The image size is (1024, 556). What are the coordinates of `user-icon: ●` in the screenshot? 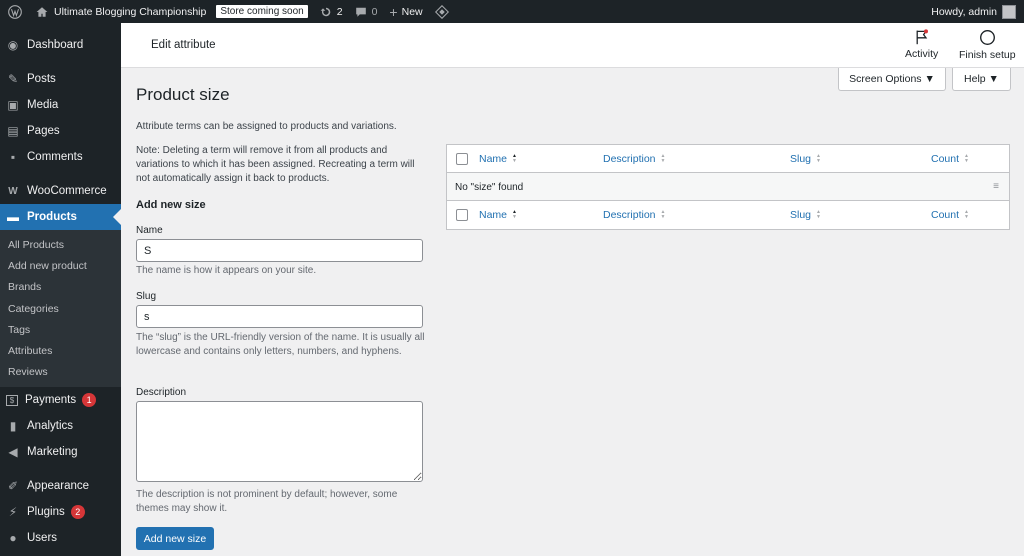 It's located at (13, 538).